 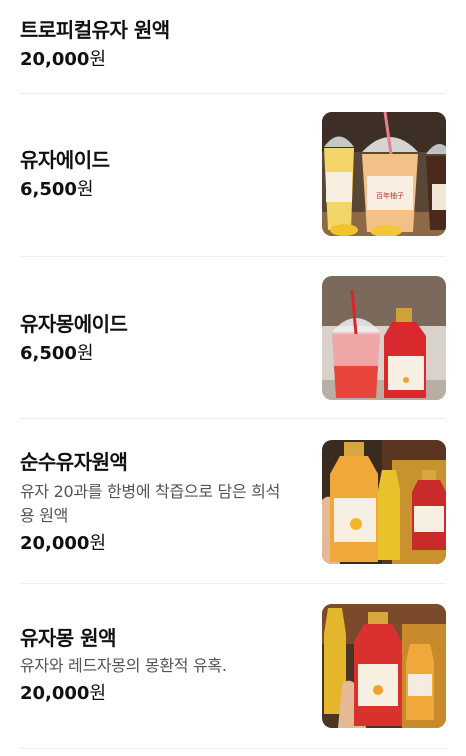 I want to click on menu-item-name: 순수유자원액, so click(x=74, y=462).